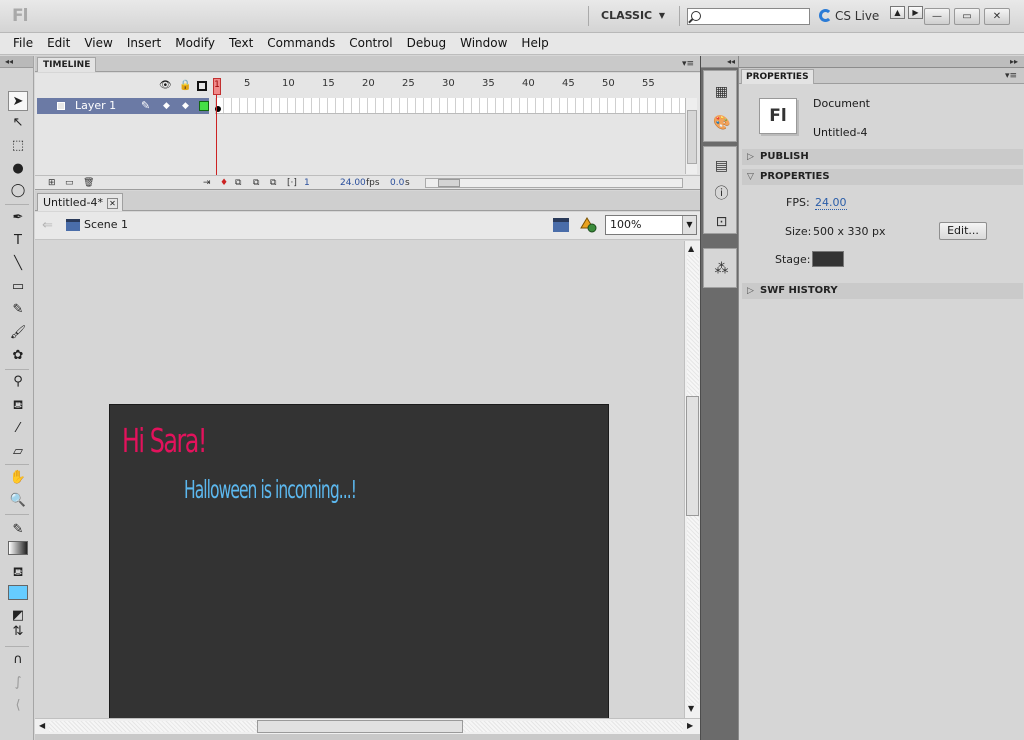  I want to click on info-icon: ⓘ, so click(721, 194).